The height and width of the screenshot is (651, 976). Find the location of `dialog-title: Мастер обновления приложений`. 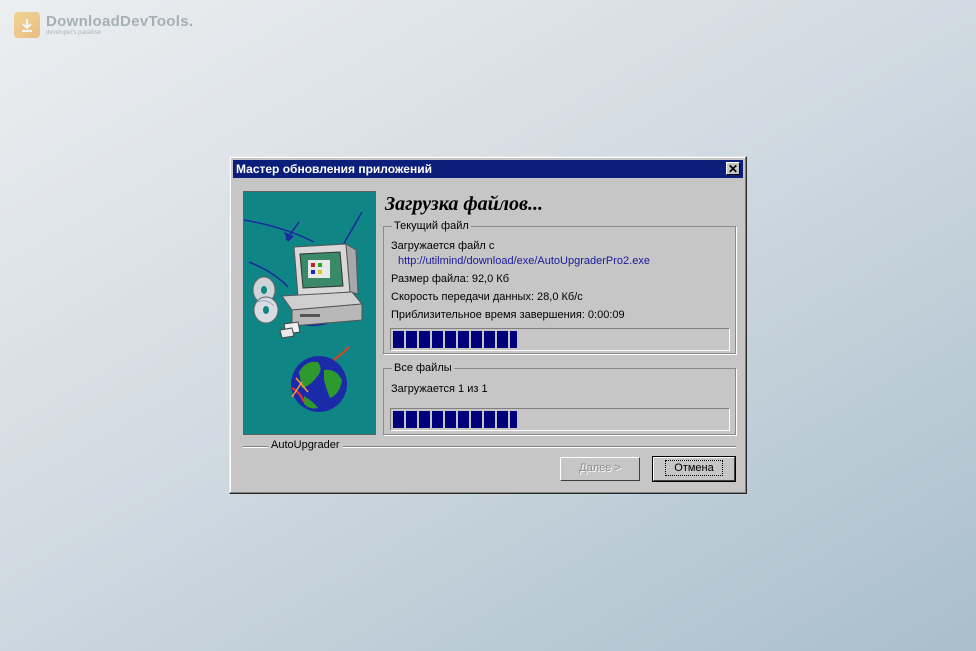

dialog-title: Мастер обновления приложений is located at coordinates (334, 169).